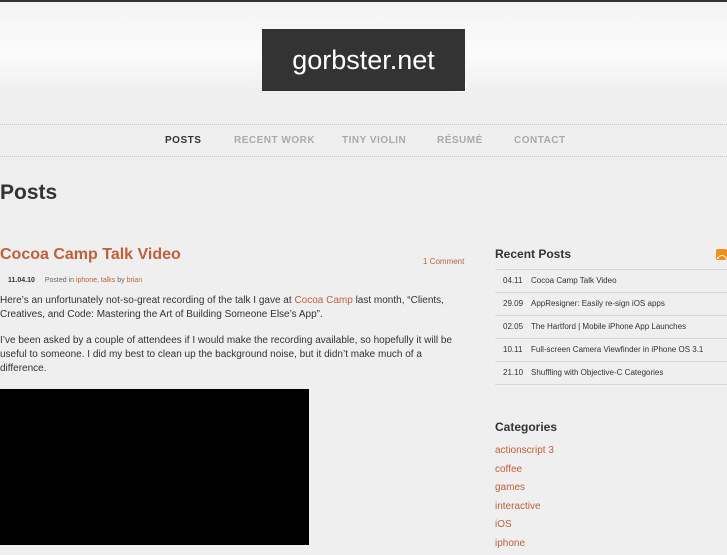 The height and width of the screenshot is (555, 727). I want to click on comments-link: 1 Comment, so click(443, 261).